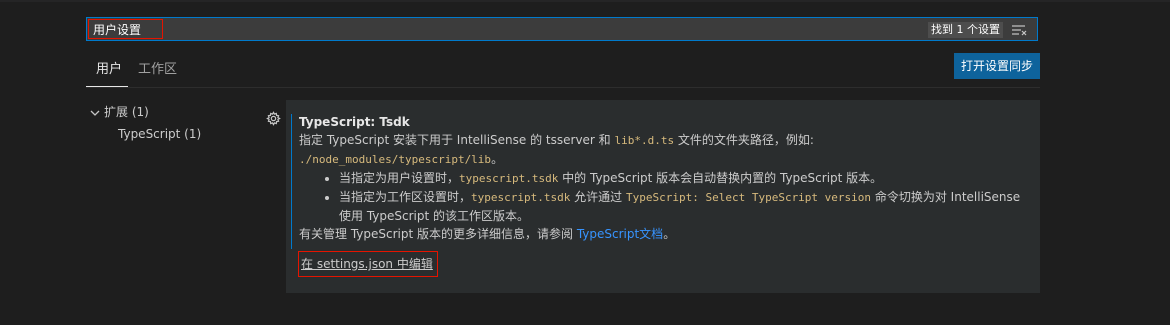 Image resolution: width=1170 pixels, height=325 pixels. Describe the element at coordinates (109, 70) in the screenshot. I see `tab-user: 用户` at that location.